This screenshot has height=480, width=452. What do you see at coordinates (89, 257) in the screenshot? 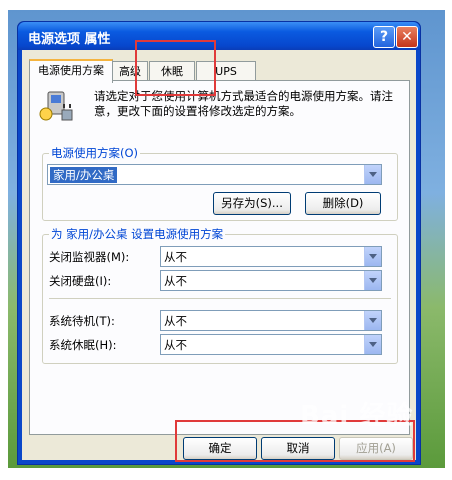
I see `monitor-label: 关闭监视器(M):` at bounding box center [89, 257].